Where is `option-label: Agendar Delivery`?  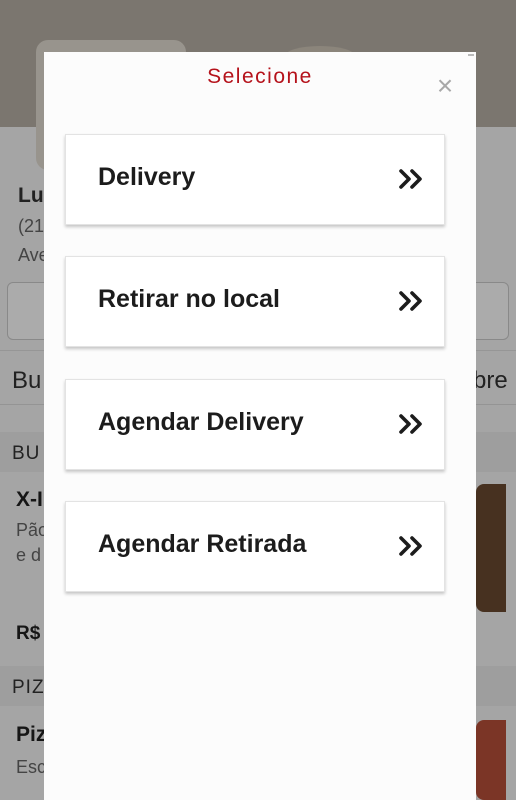 option-label: Agendar Delivery is located at coordinates (201, 422).